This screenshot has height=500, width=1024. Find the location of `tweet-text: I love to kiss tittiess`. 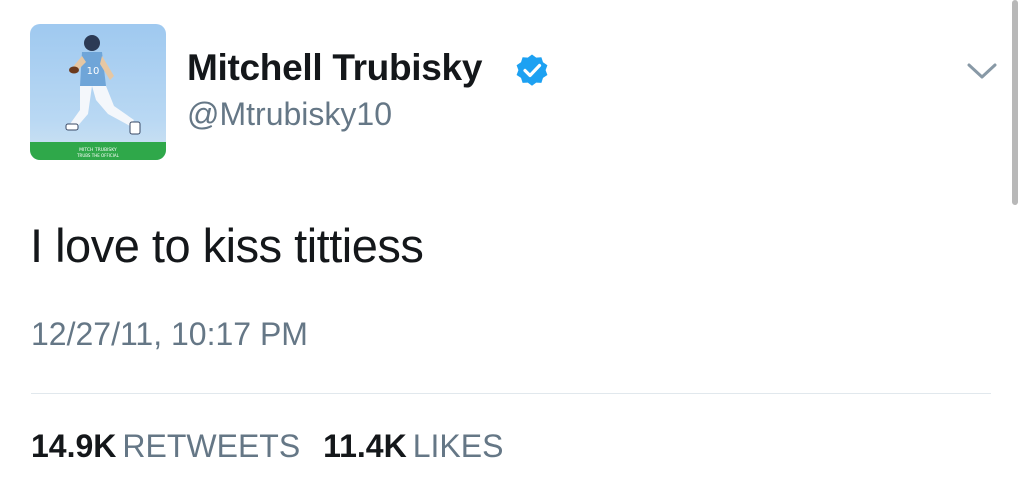

tweet-text: I love to kiss tittiess is located at coordinates (227, 245).